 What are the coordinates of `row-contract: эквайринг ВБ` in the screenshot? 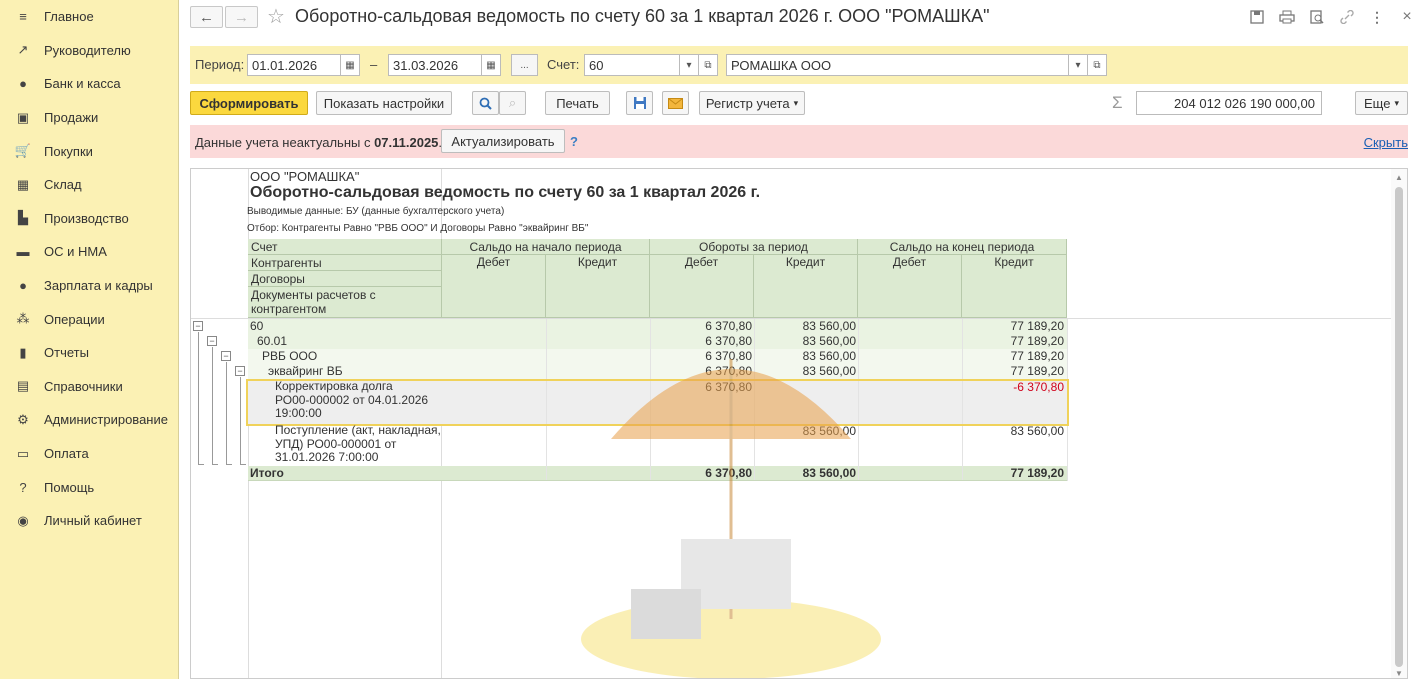 It's located at (305, 371).